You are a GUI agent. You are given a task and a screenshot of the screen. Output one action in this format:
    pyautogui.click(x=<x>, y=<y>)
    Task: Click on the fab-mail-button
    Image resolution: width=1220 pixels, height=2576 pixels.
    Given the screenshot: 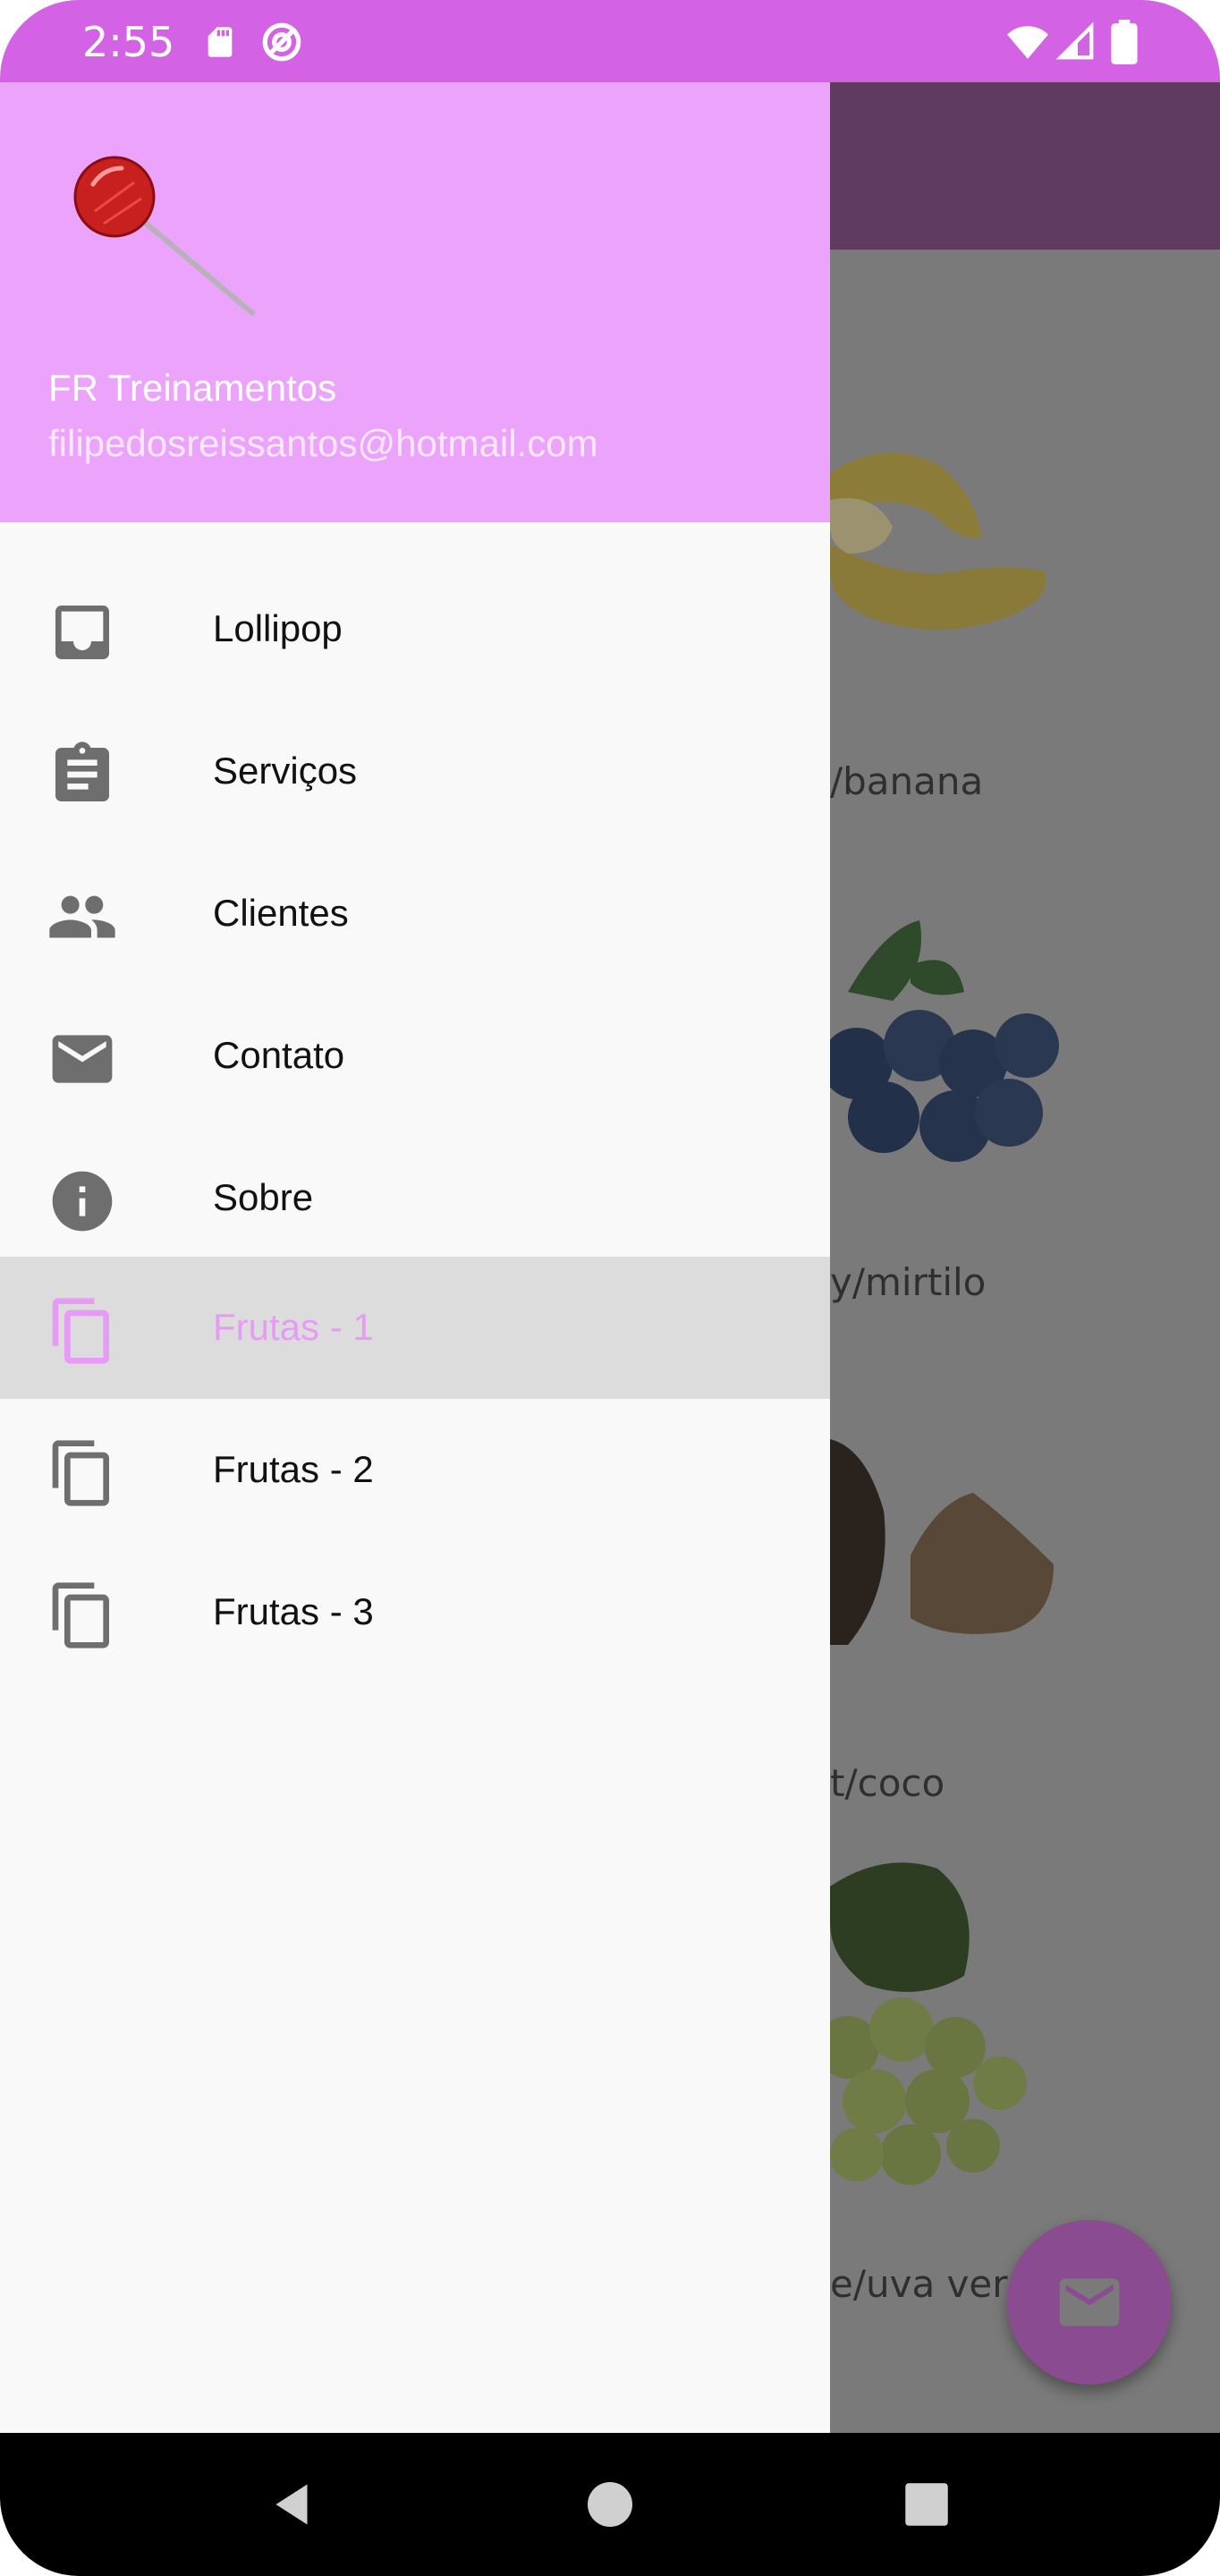 What is the action you would take?
    pyautogui.click(x=1089, y=2302)
    